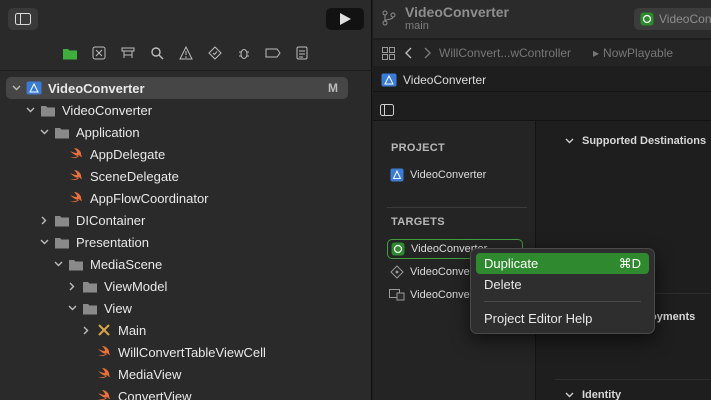 The width and height of the screenshot is (711, 400). I want to click on tree-row: AppFlowCoordinator, so click(177, 198).